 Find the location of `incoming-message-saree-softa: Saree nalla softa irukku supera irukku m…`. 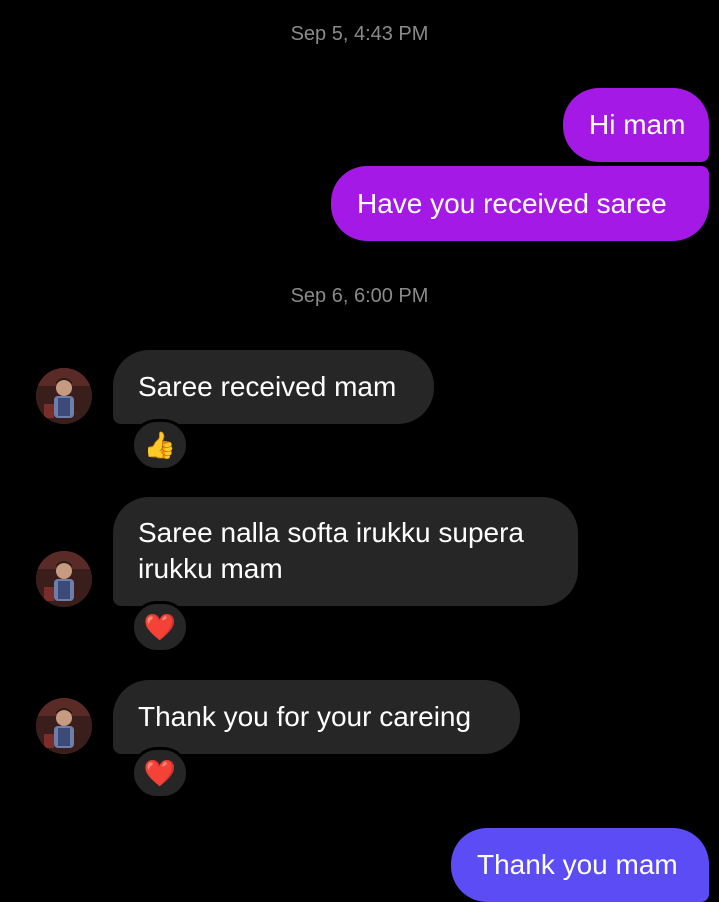

incoming-message-saree-softa: Saree nalla softa irukku supera irukku m… is located at coordinates (345, 551).